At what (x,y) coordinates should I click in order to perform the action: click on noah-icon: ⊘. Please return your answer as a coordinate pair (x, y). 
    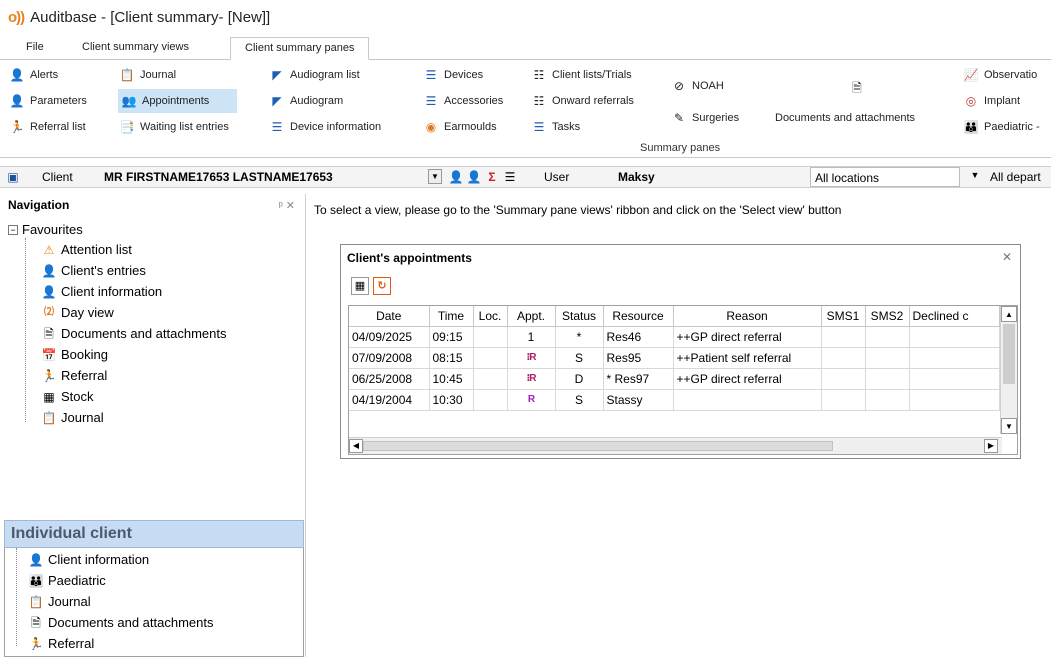
    Looking at the image, I should click on (679, 86).